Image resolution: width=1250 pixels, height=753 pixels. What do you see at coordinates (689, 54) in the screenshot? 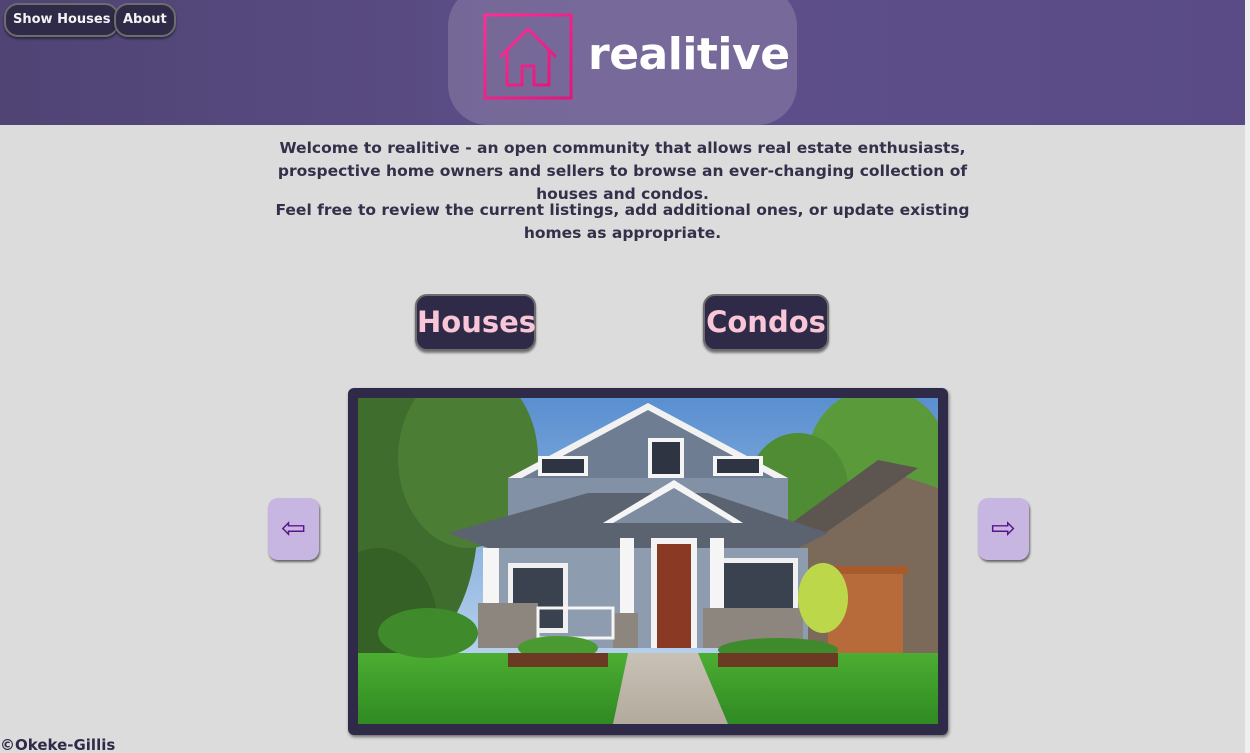
I see `brand-name: realitive` at bounding box center [689, 54].